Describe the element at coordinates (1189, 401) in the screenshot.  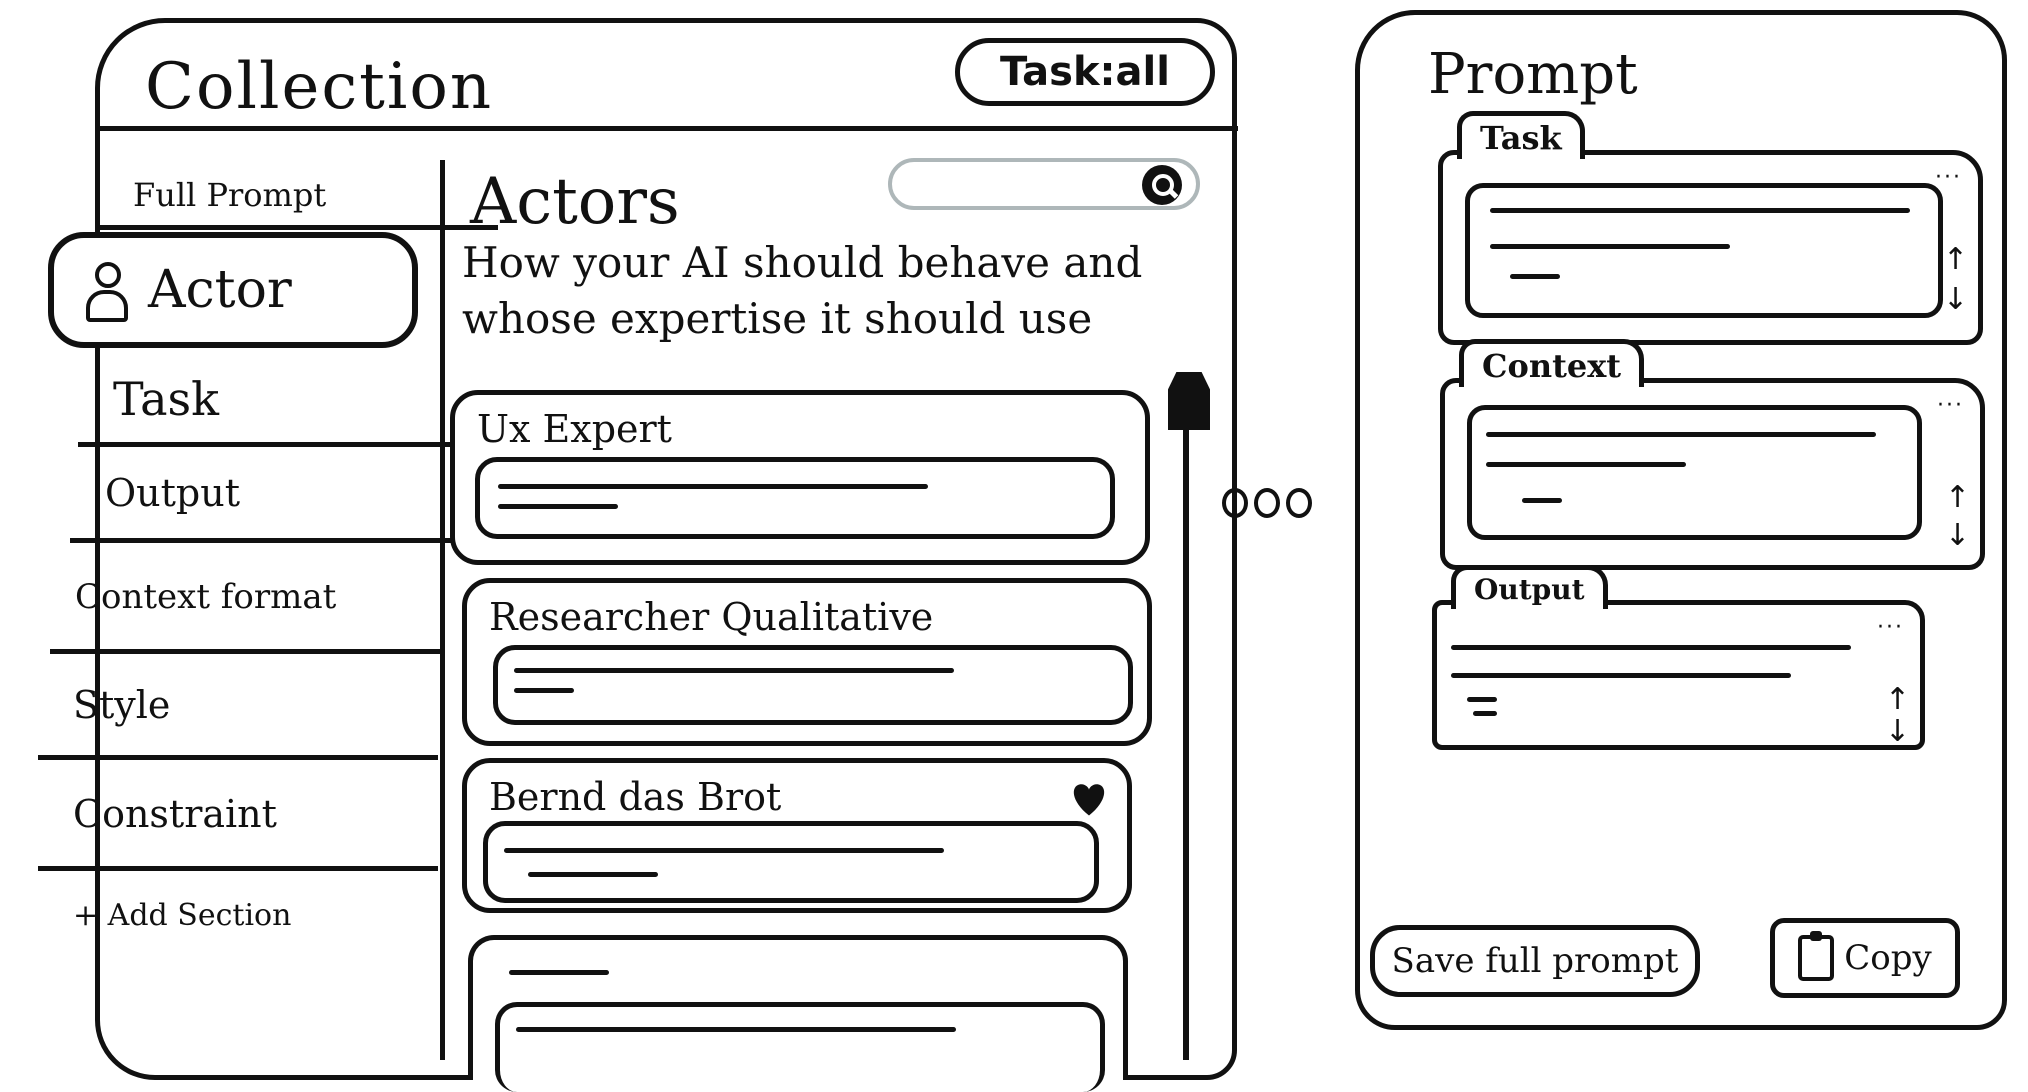
I see `scroll-thumb` at that location.